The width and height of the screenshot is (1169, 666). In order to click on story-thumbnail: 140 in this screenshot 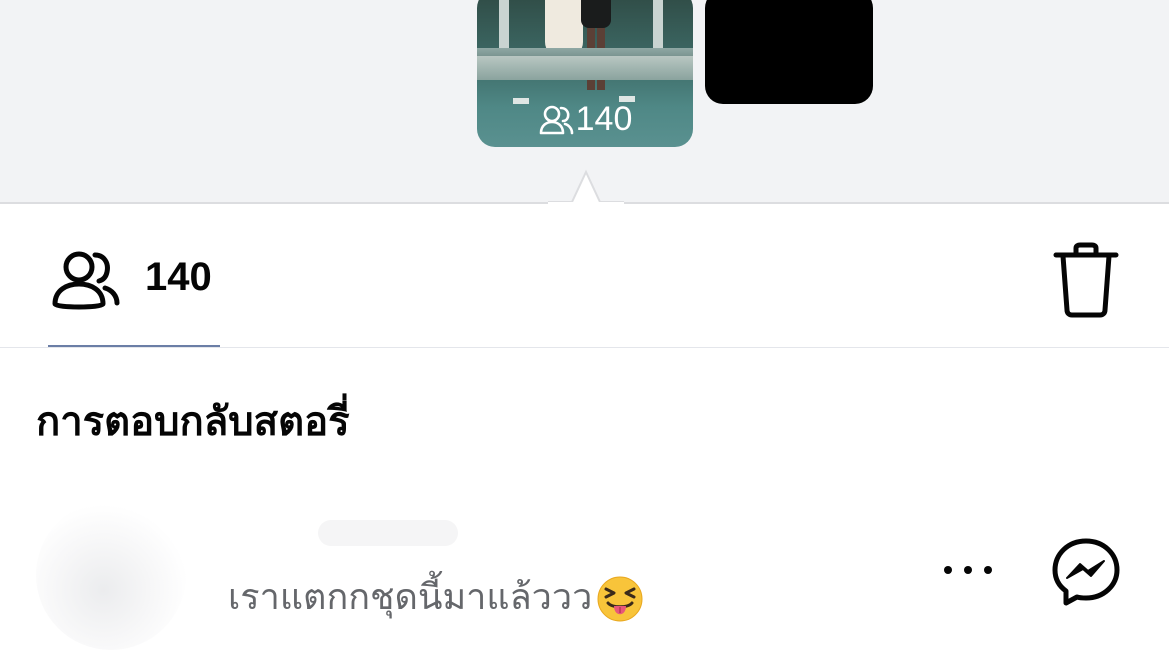, I will do `click(585, 73)`.